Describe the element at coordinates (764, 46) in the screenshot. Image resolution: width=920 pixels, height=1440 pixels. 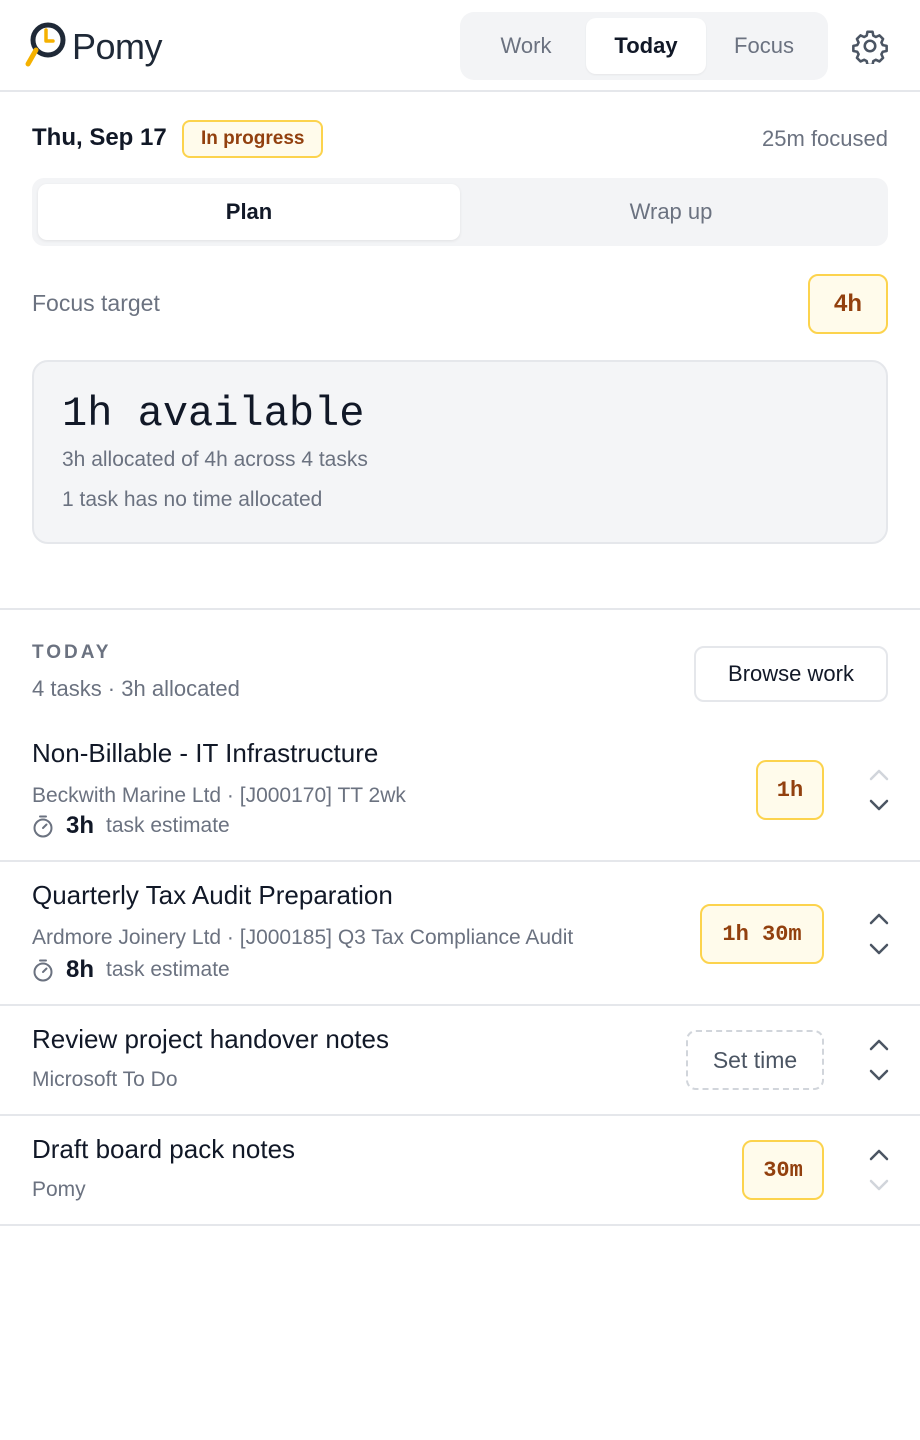
I see `tab-focus: Focus` at that location.